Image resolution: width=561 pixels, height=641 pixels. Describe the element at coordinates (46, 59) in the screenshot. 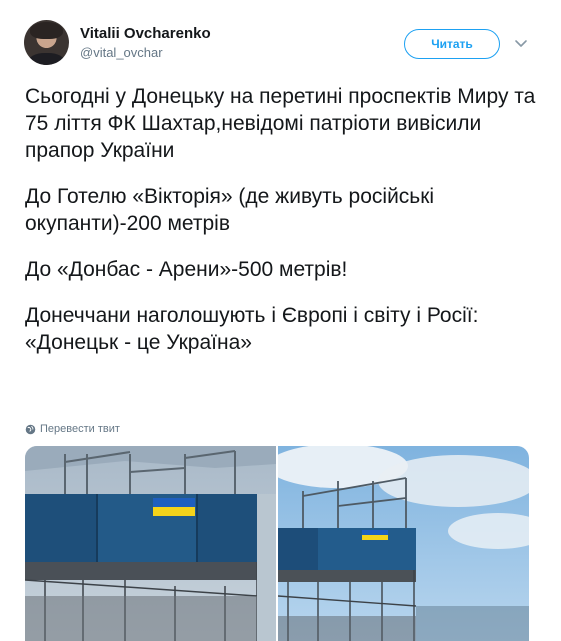

I see `avatar-shirt` at that location.